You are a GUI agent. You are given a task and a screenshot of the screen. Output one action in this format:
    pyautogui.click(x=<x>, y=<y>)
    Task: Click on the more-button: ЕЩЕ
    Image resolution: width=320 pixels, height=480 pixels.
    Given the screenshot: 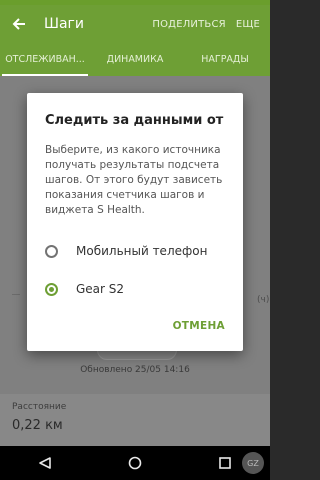 What is the action you would take?
    pyautogui.click(x=248, y=24)
    